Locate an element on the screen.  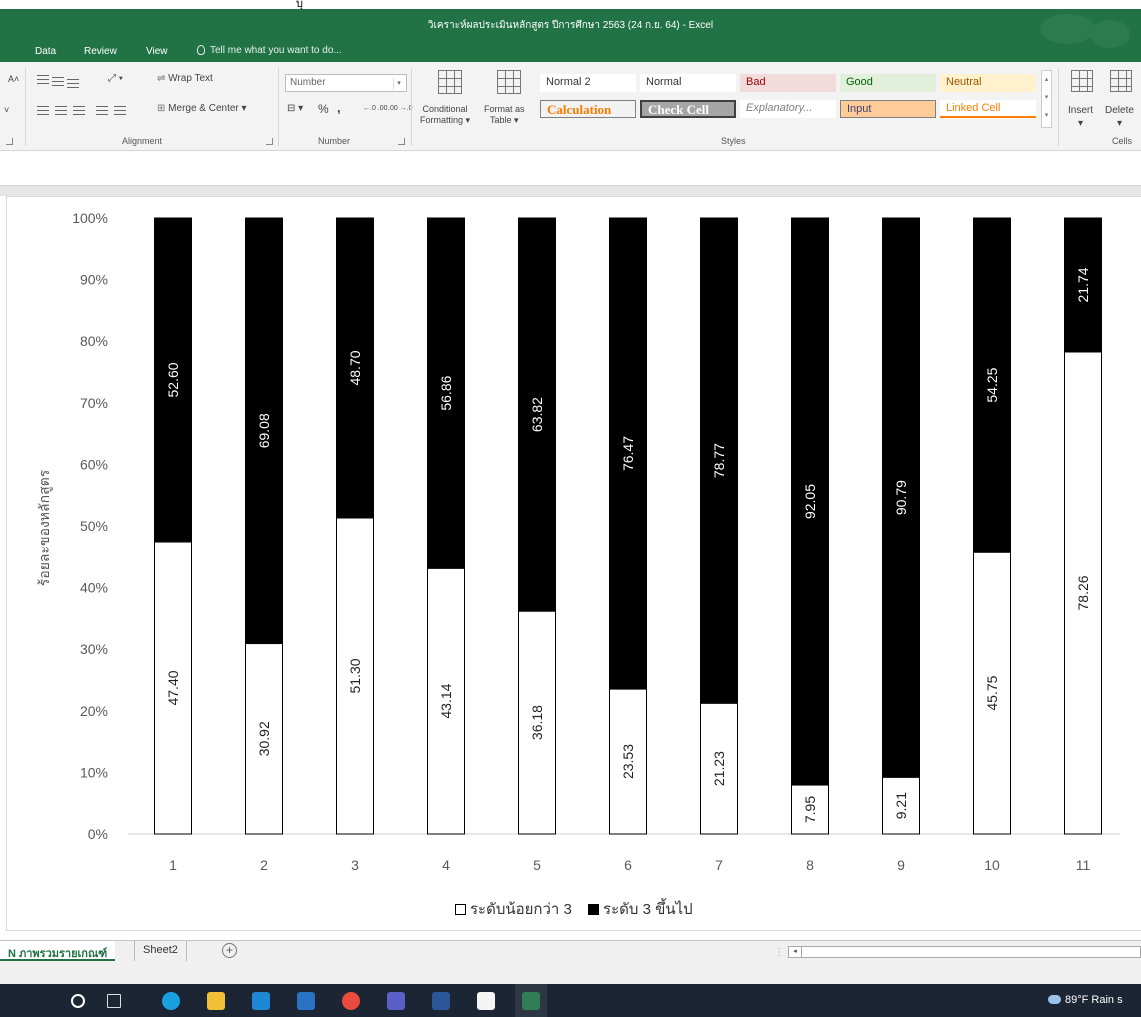
sheet-tab-overview: N ภาพรวมรายเกณฑ์ is located at coordinates (58, 951).